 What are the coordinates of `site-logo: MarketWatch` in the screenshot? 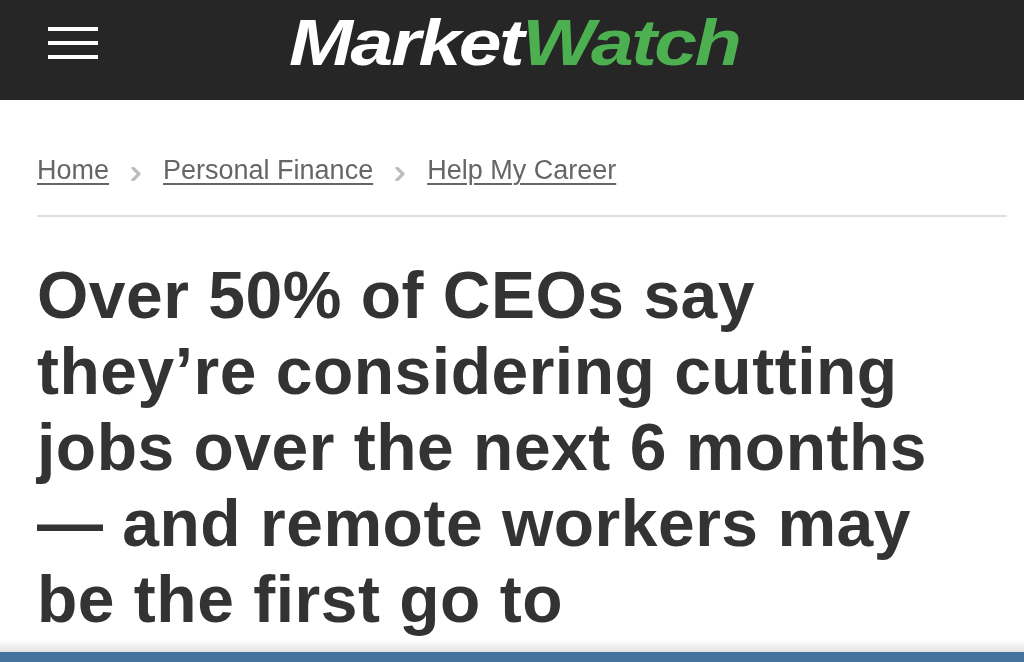 It's located at (514, 43).